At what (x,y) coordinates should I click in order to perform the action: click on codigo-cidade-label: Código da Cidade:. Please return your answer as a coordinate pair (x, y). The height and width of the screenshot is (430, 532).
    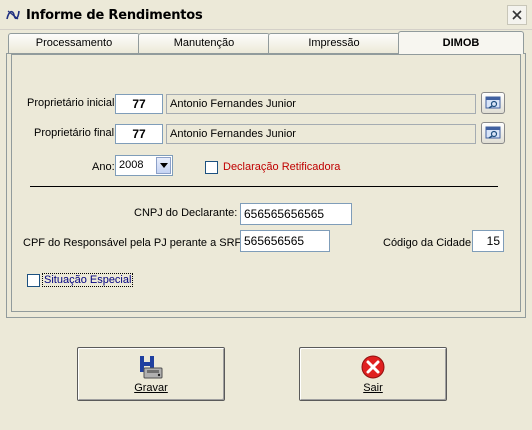
    Looking at the image, I should click on (429, 243).